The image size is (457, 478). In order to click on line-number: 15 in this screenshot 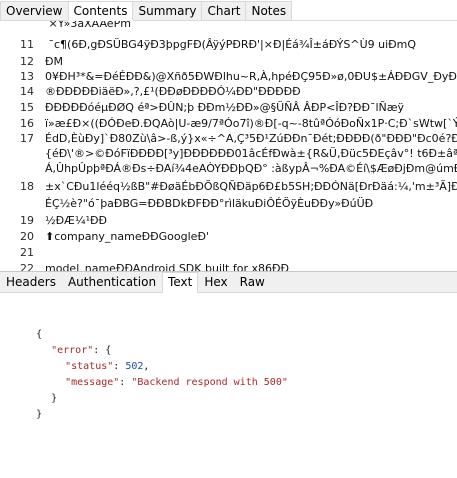, I will do `click(27, 107)`.